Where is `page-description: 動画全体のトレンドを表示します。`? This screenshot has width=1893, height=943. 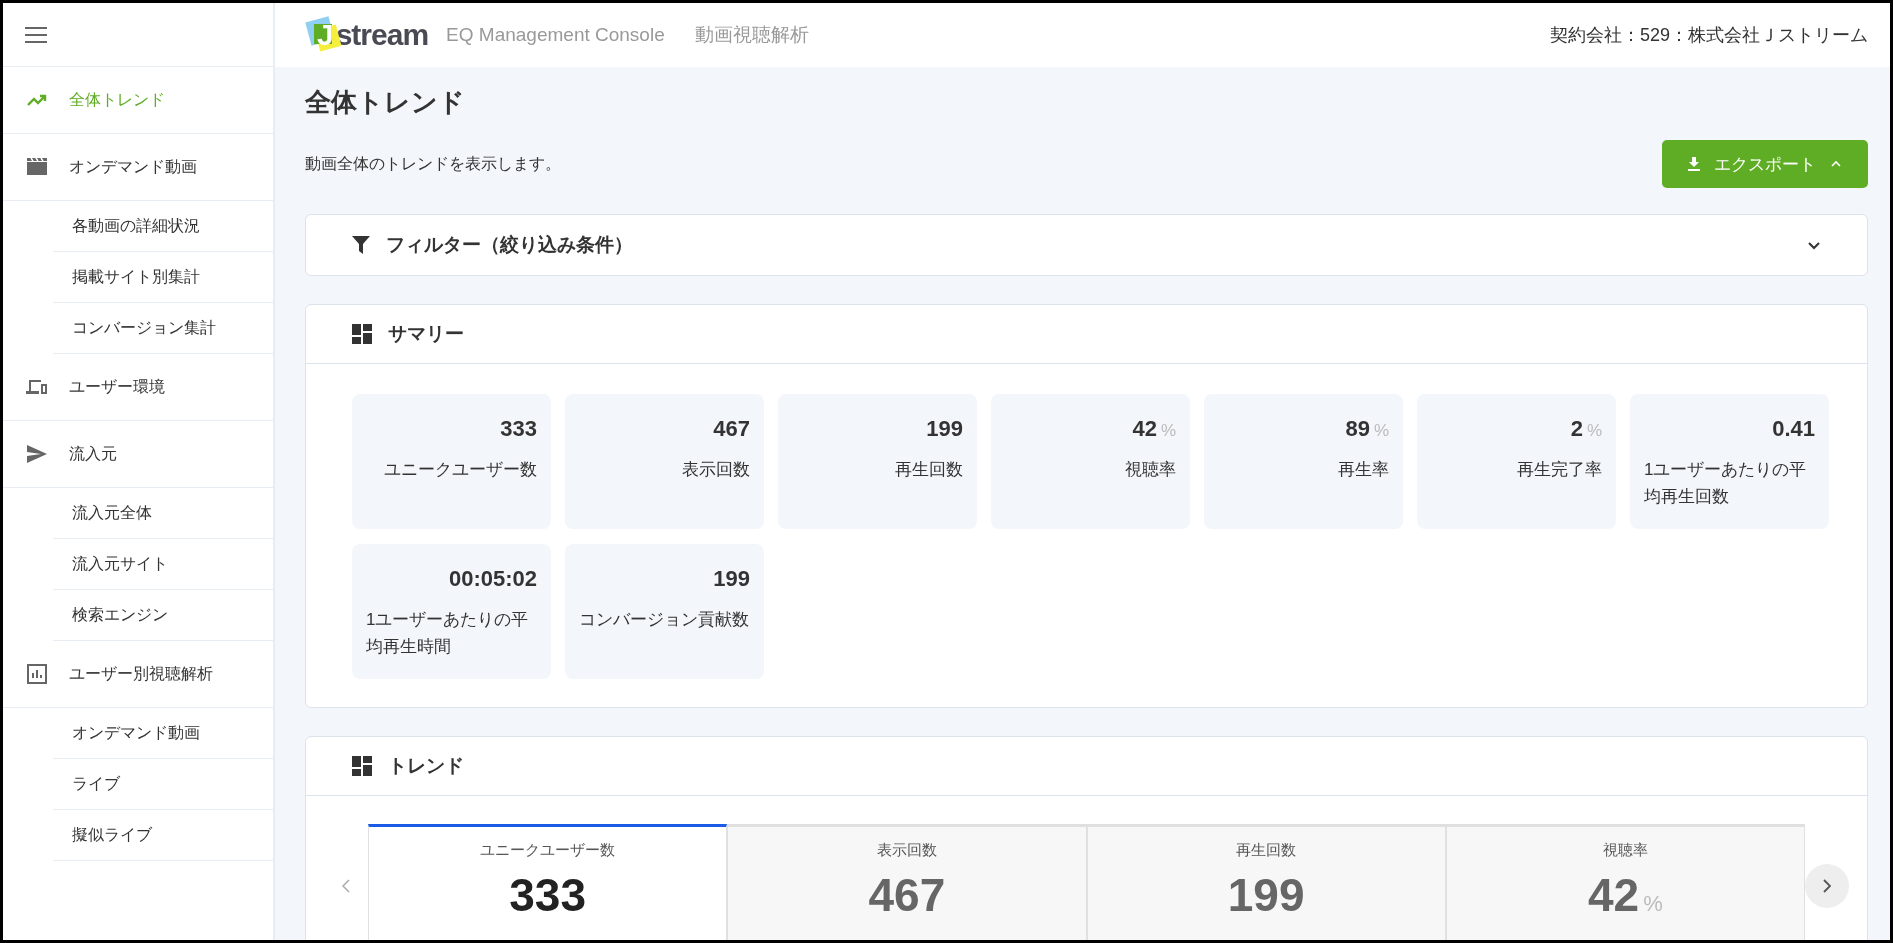 page-description: 動画全体のトレンドを表示します。 is located at coordinates (433, 163).